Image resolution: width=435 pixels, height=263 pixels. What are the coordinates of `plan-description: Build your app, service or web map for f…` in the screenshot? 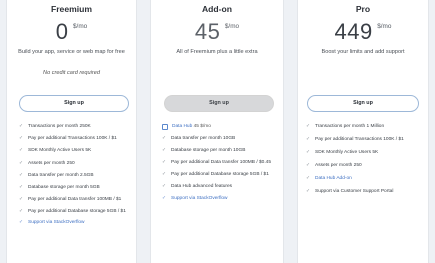 It's located at (71, 52).